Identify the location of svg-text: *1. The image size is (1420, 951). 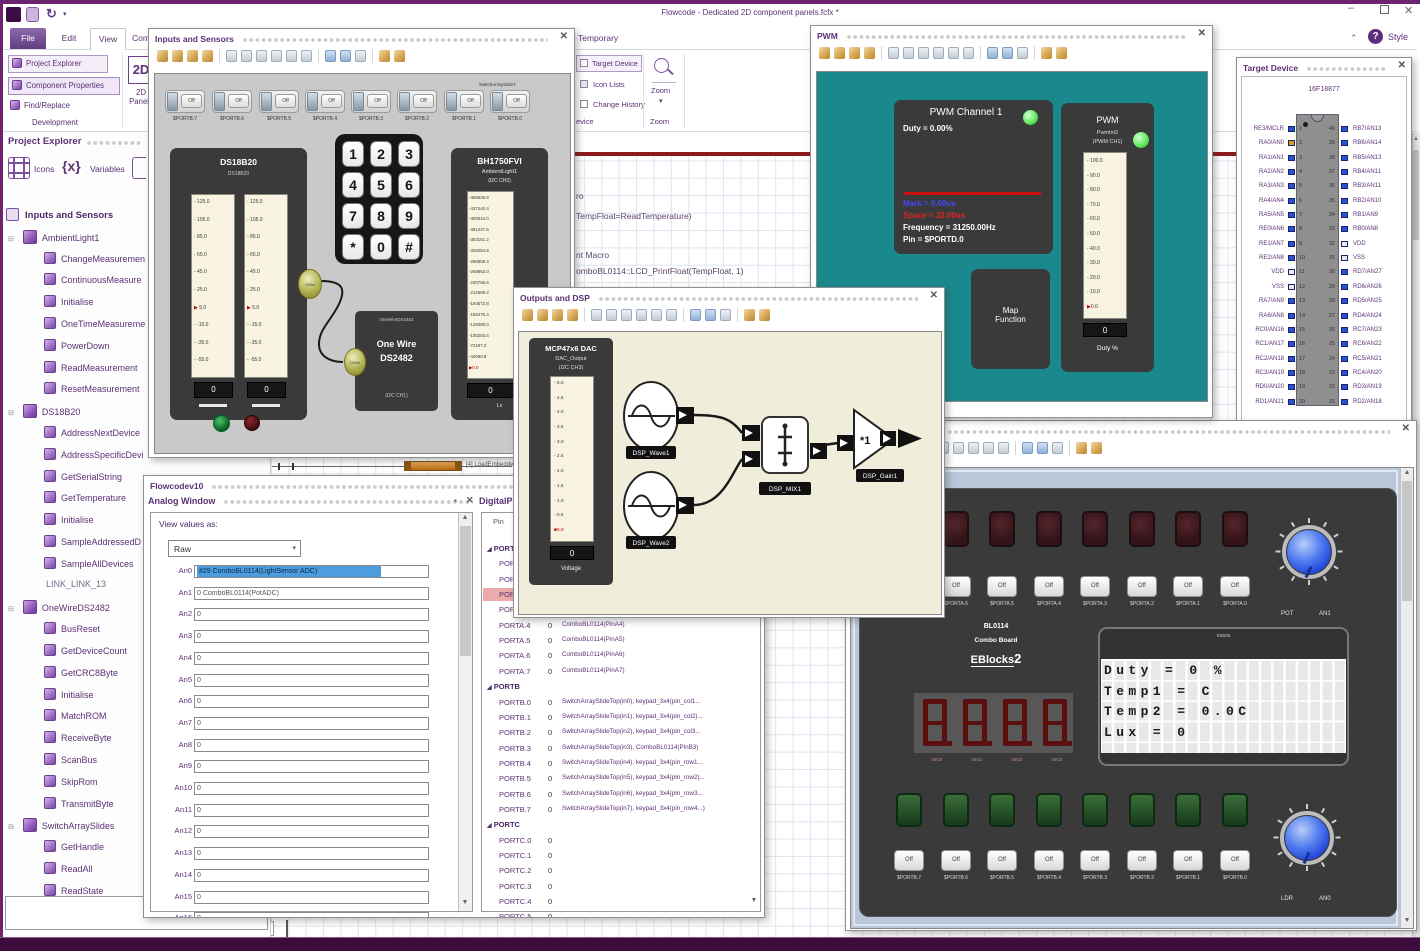
(865, 441).